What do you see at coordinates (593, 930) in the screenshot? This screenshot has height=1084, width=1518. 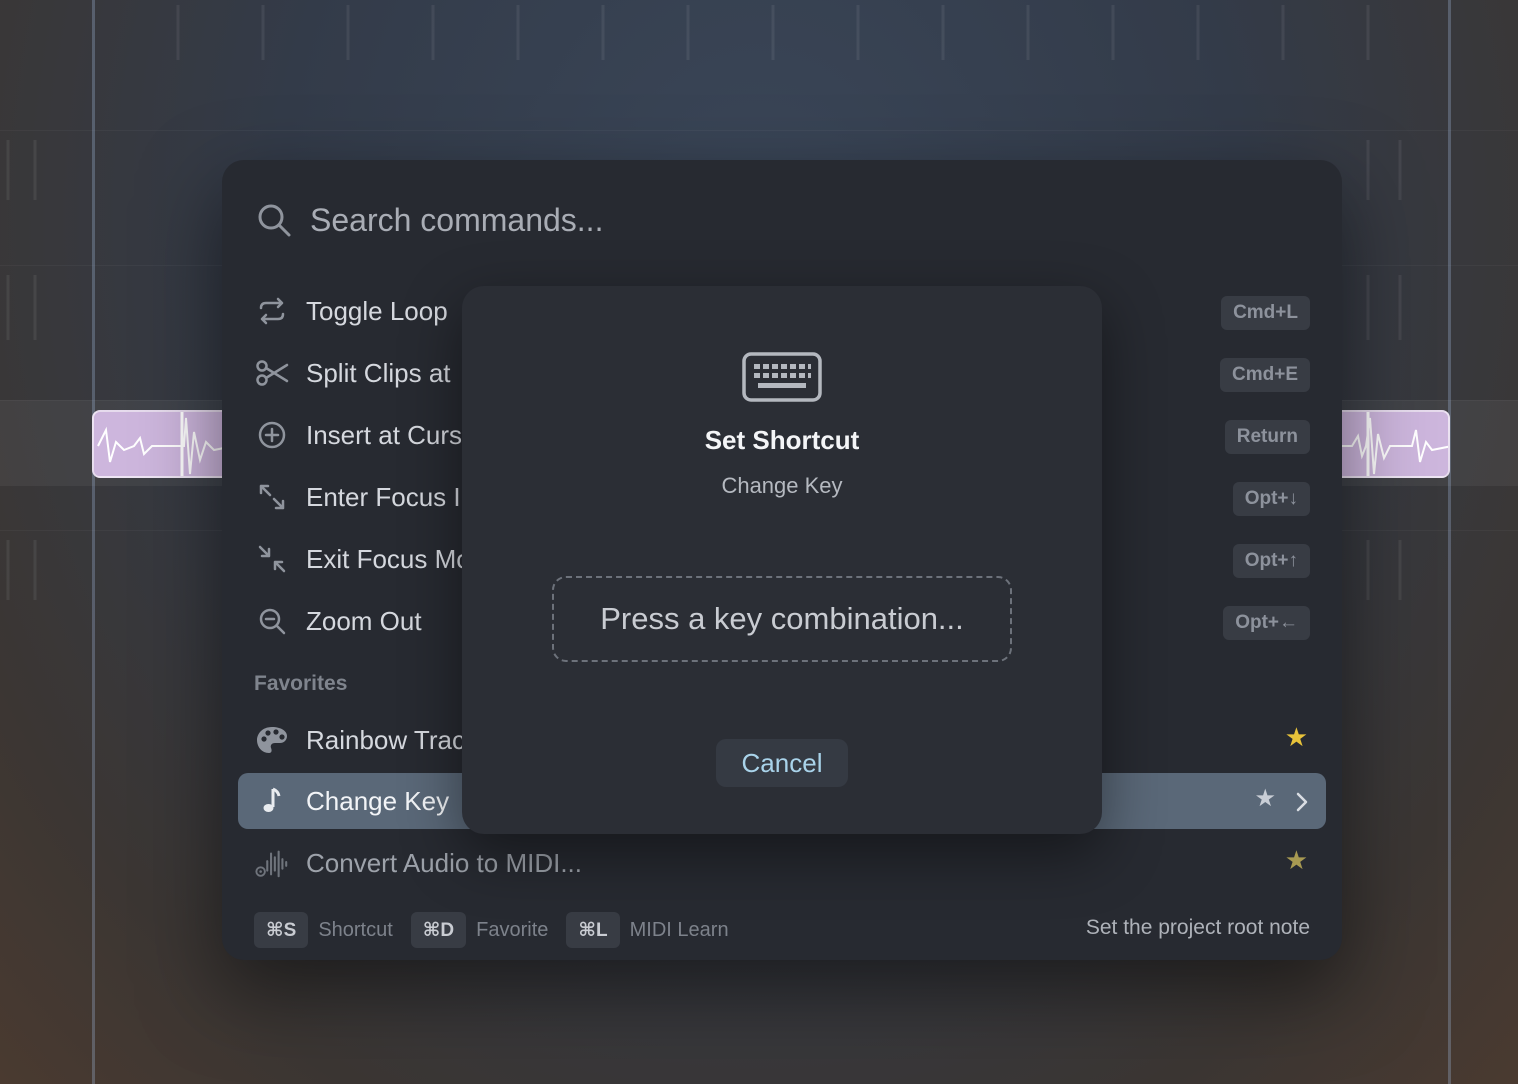 I see `midi-learn-key-badge: ⌘L` at bounding box center [593, 930].